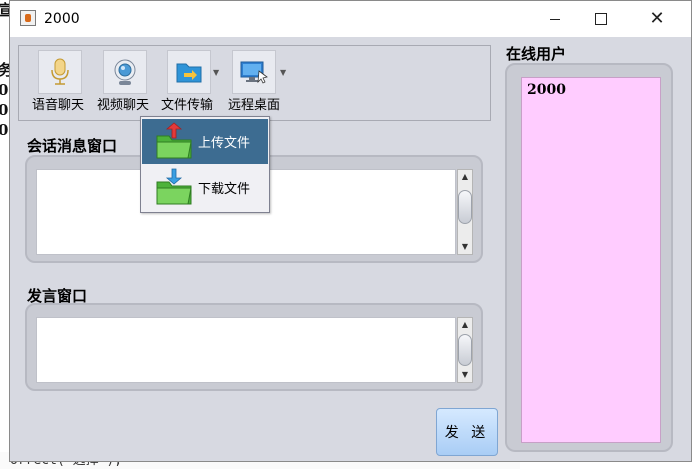 Image resolution: width=692 pixels, height=469 pixels. Describe the element at coordinates (536, 54) in the screenshot. I see `online-users-label: 在线用户` at that location.